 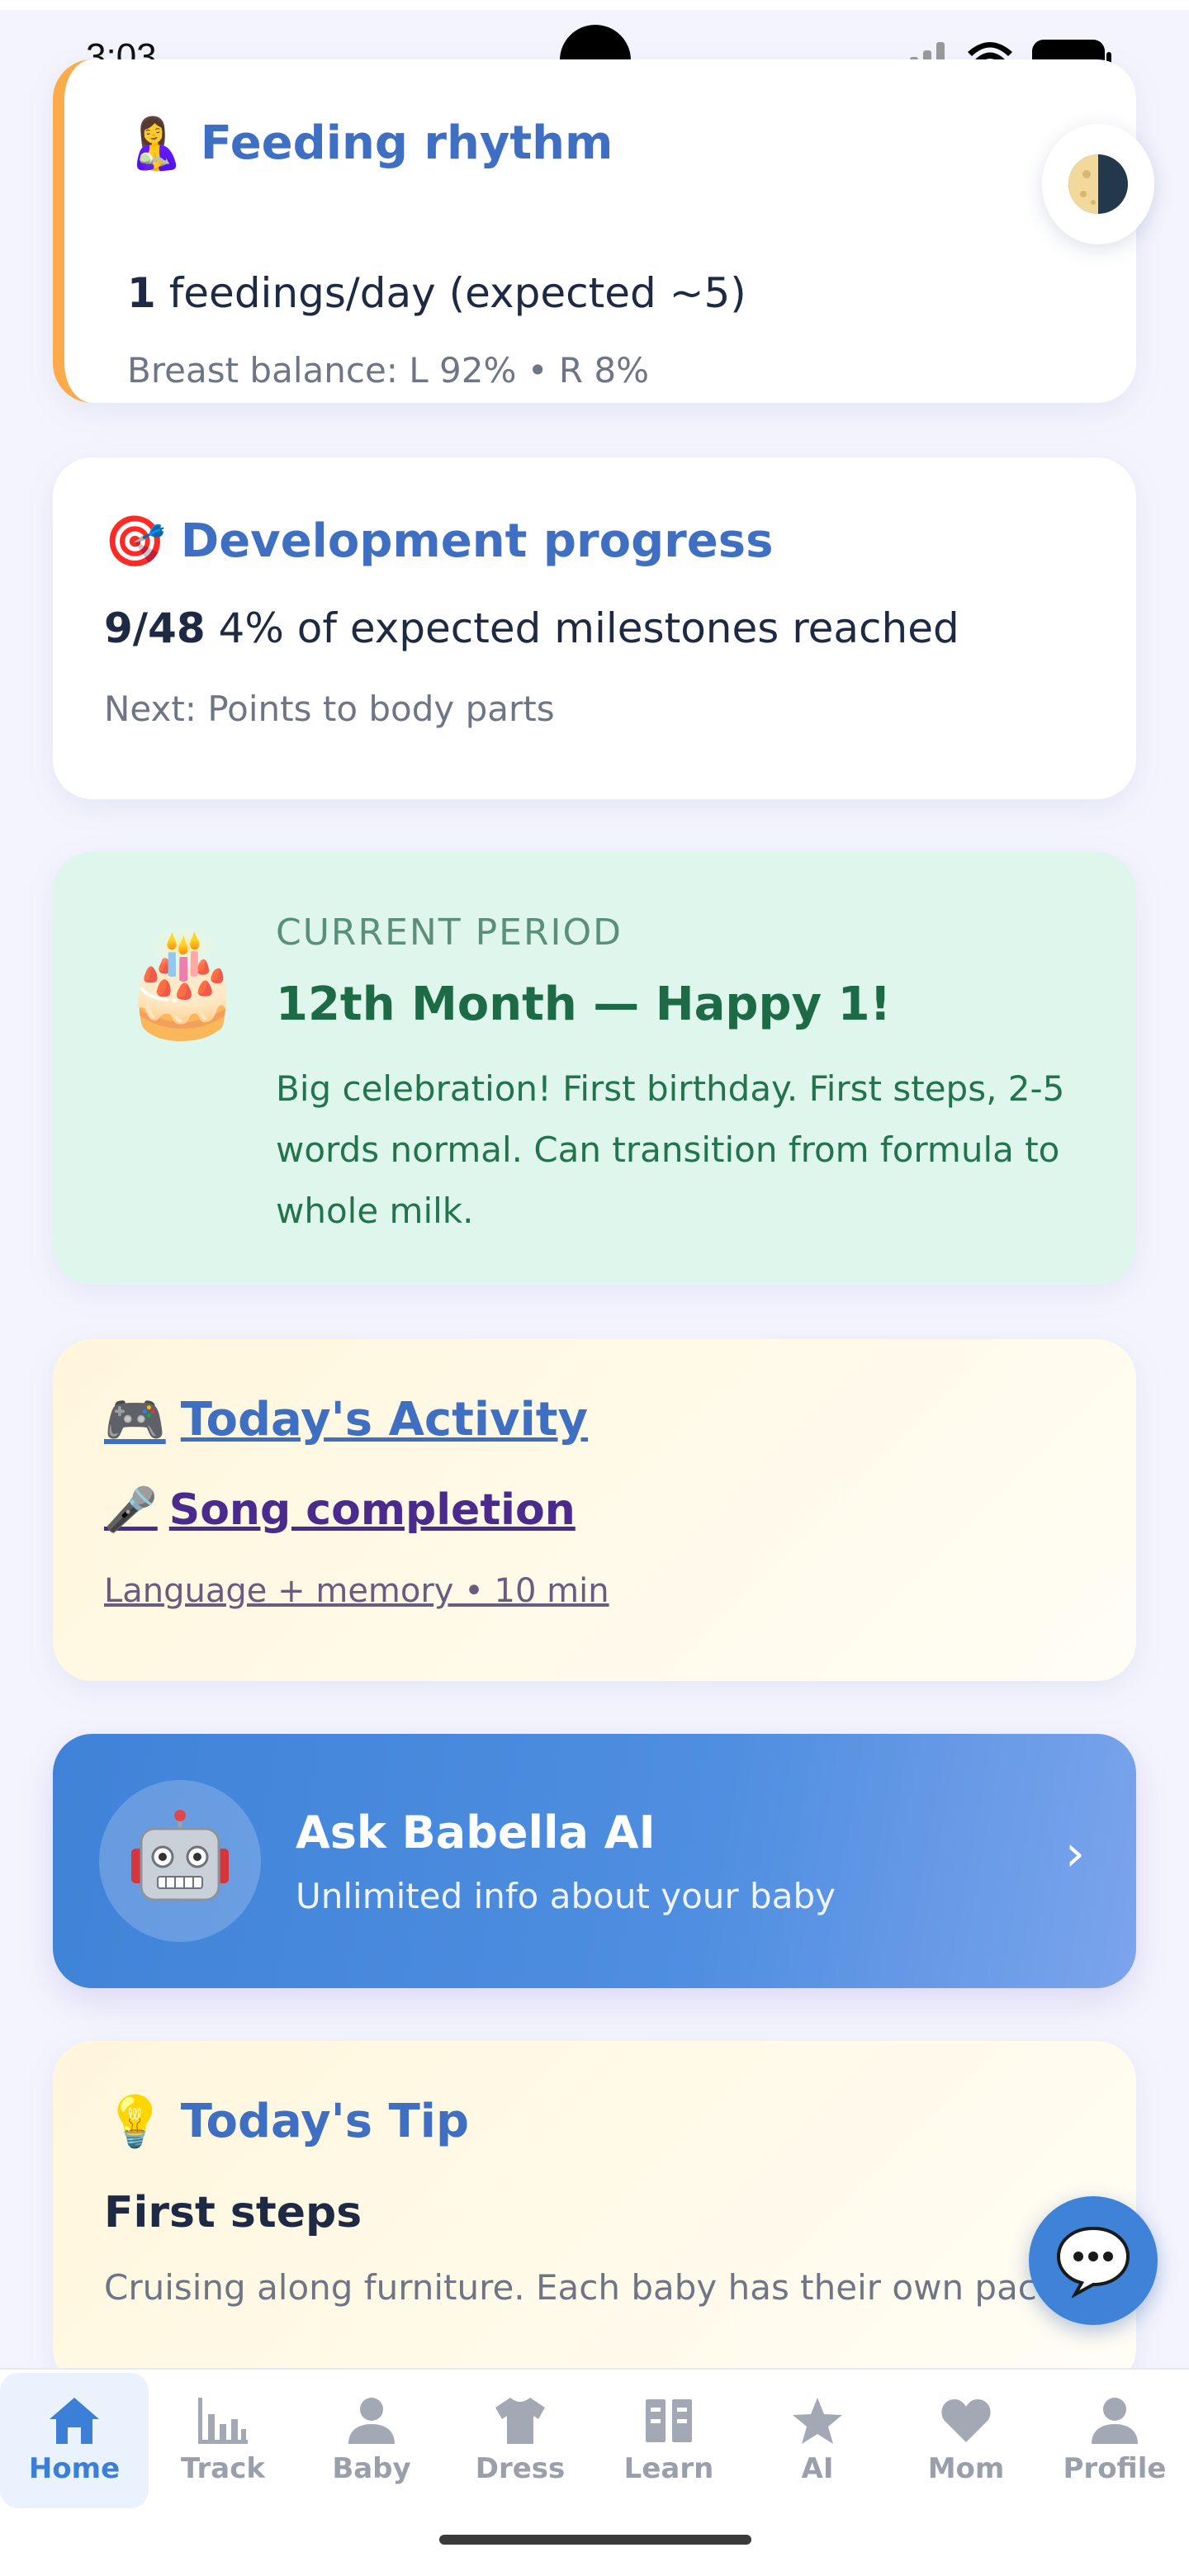 What do you see at coordinates (372, 1510) in the screenshot?
I see `activity-name-text: Song completion` at bounding box center [372, 1510].